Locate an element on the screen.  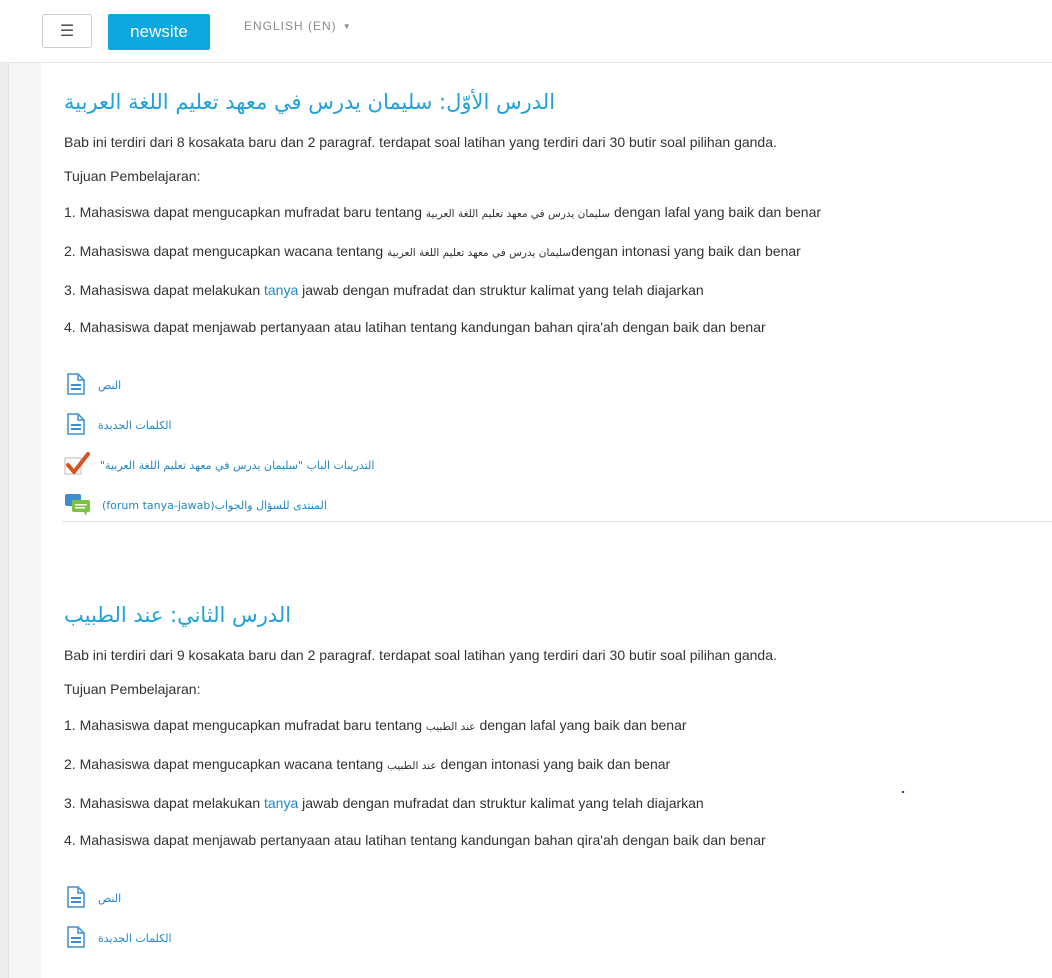
left-gutter is located at coordinates (25, 520).